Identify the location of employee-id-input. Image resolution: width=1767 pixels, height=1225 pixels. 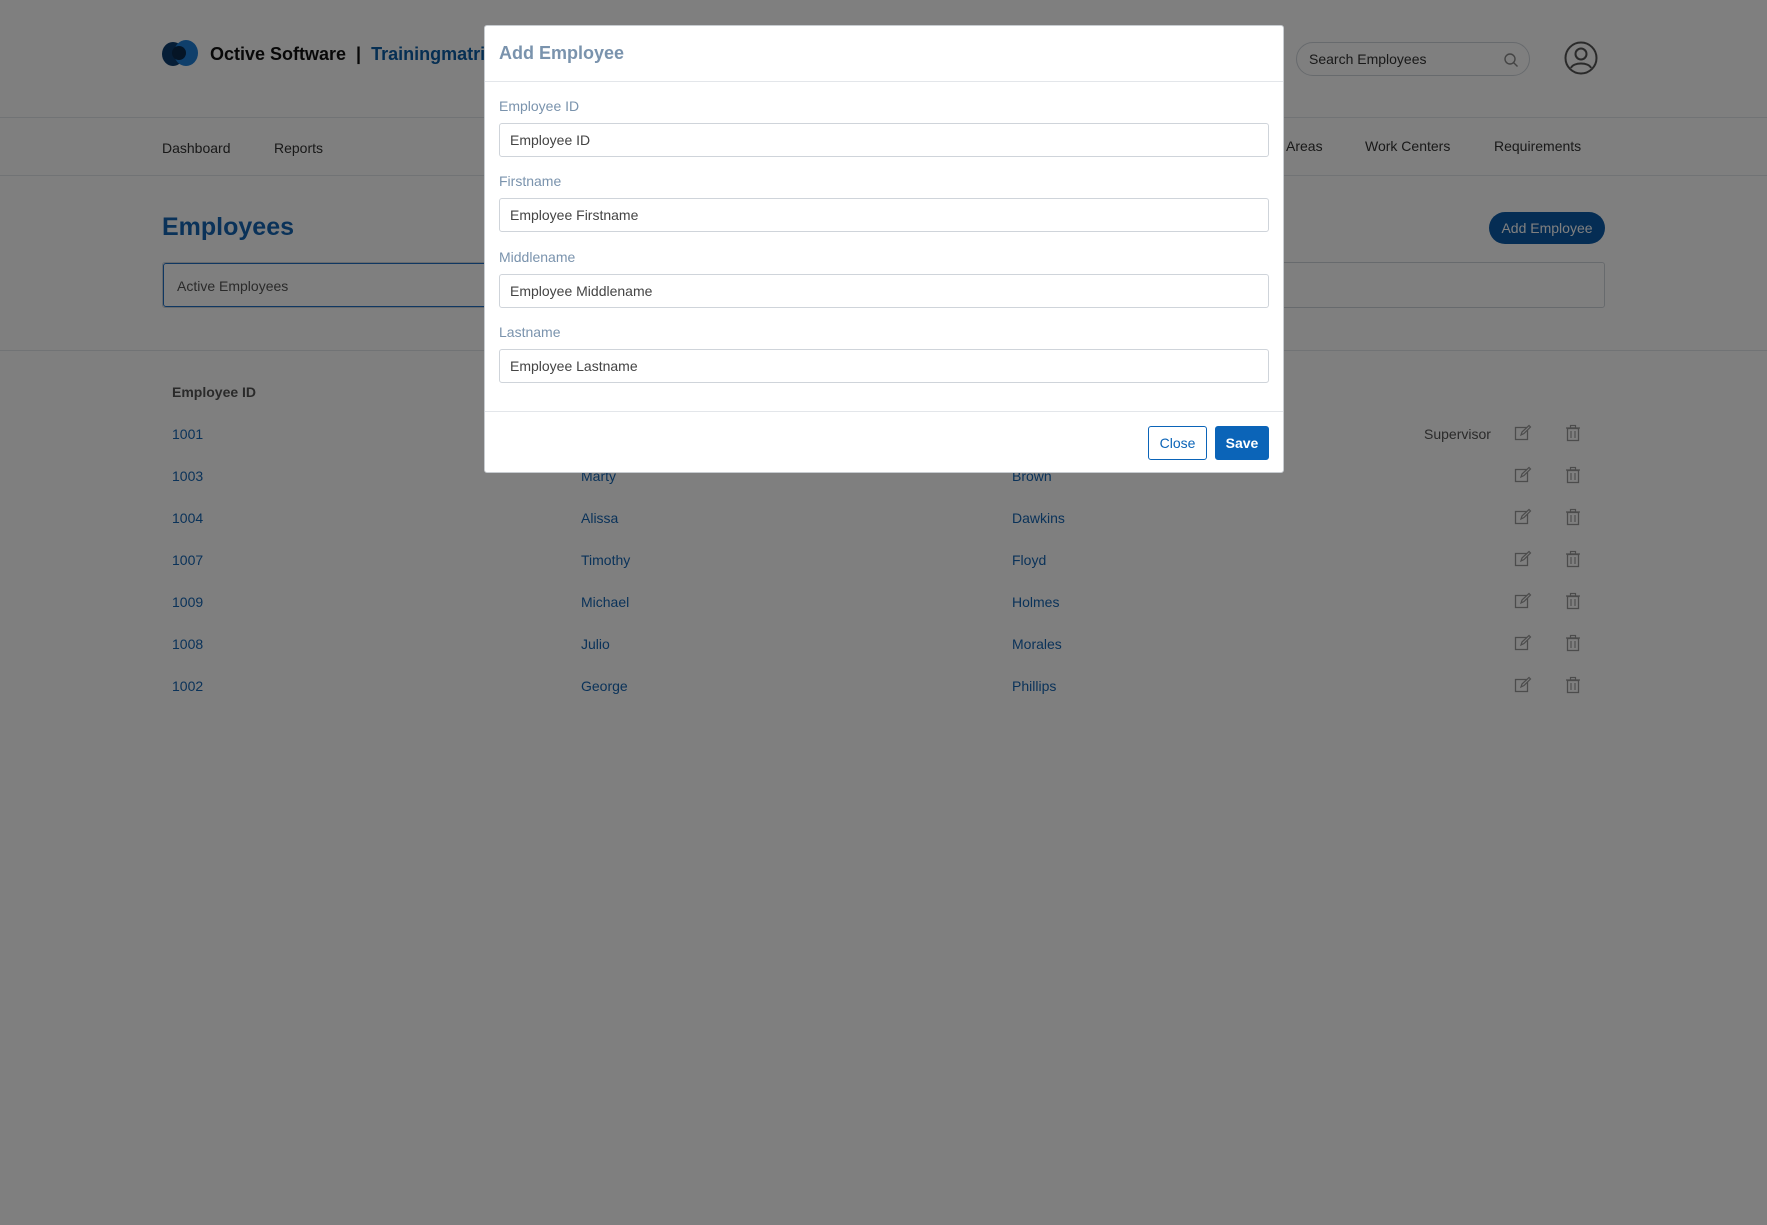
(884, 140).